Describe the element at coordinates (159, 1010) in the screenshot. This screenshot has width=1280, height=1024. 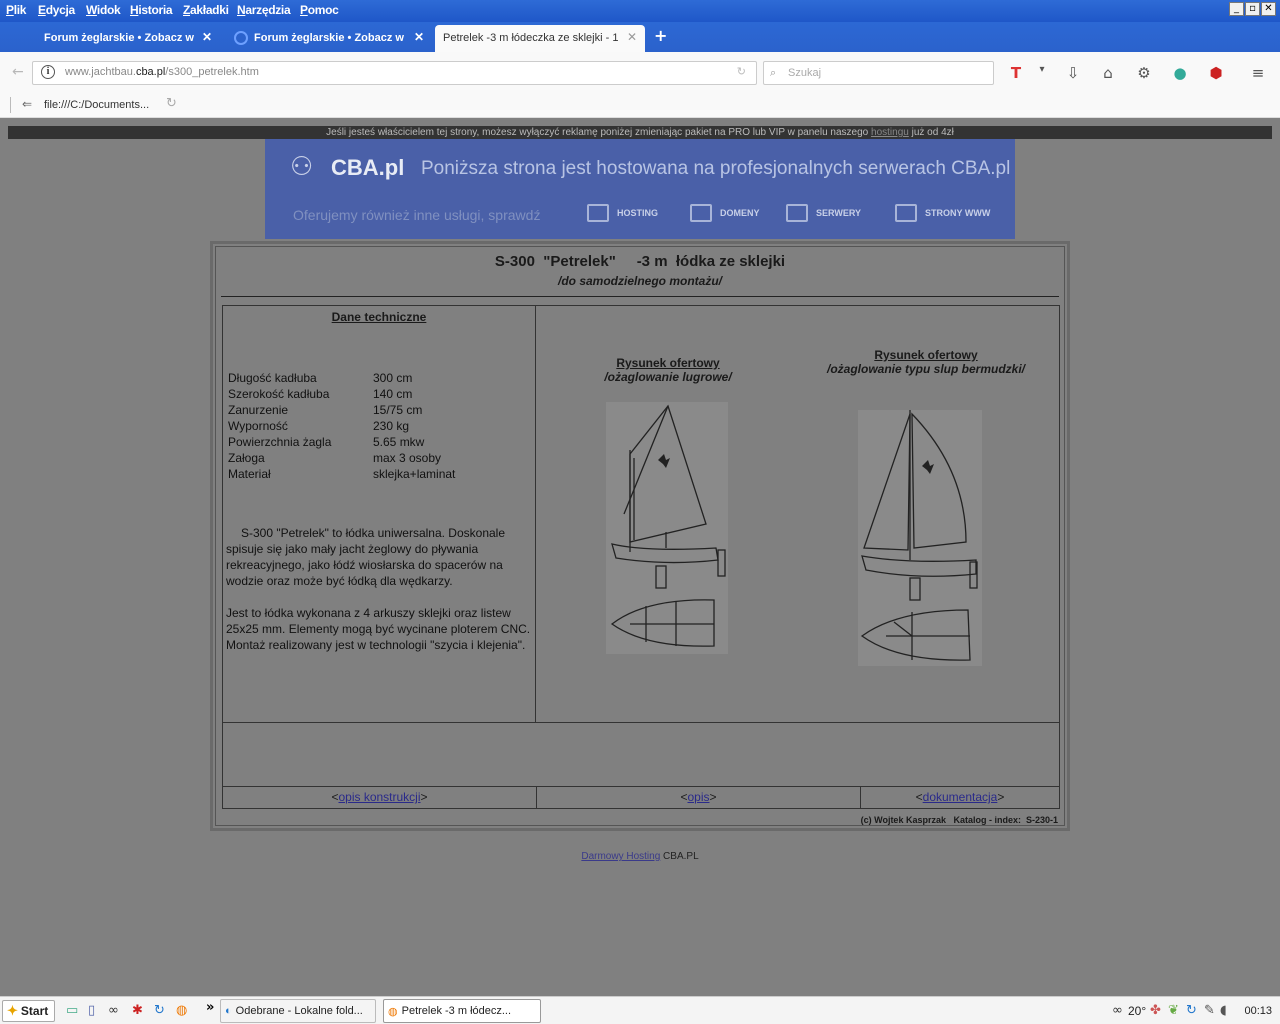
I see `sync-icon: ↻` at that location.